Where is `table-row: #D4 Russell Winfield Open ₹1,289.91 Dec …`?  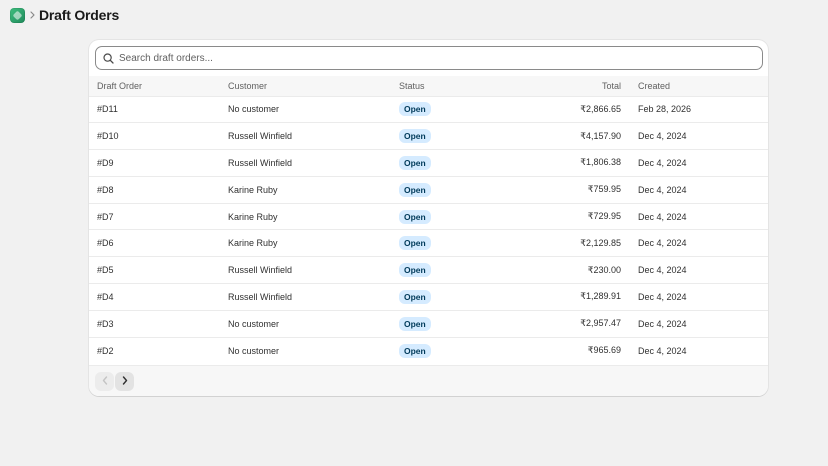 table-row: #D4 Russell Winfield Open ₹1,289.91 Dec … is located at coordinates (428, 297).